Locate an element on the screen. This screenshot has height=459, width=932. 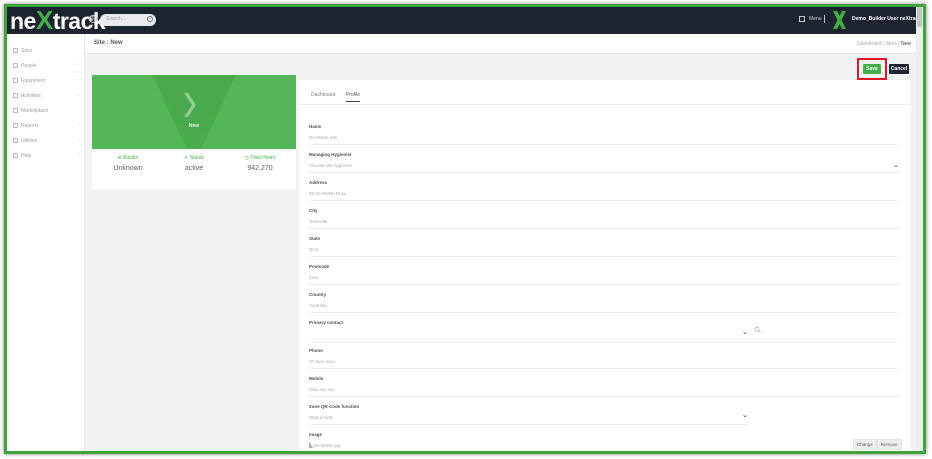
activities-icon is located at coordinates (15, 95).